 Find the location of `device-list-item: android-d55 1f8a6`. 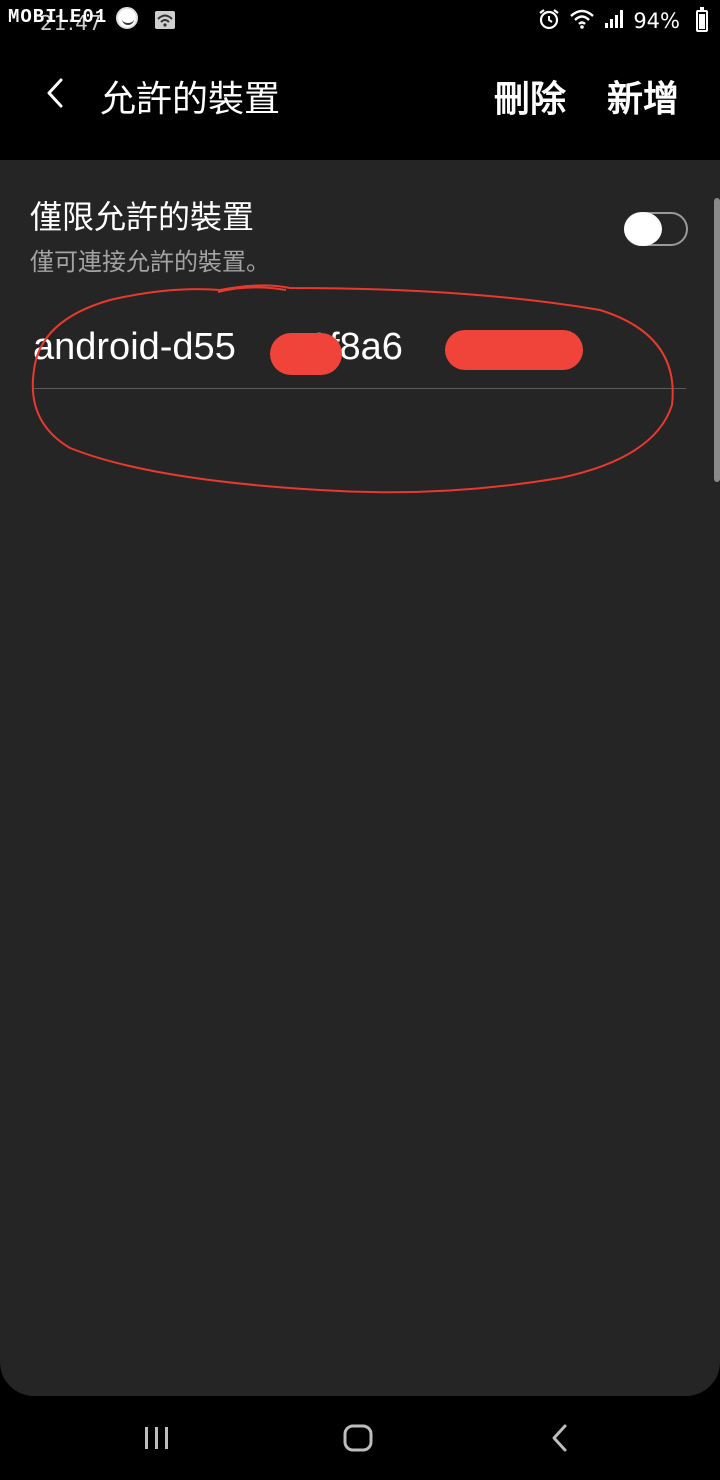

device-list-item: android-d55 1f8a6 is located at coordinates (360, 345).